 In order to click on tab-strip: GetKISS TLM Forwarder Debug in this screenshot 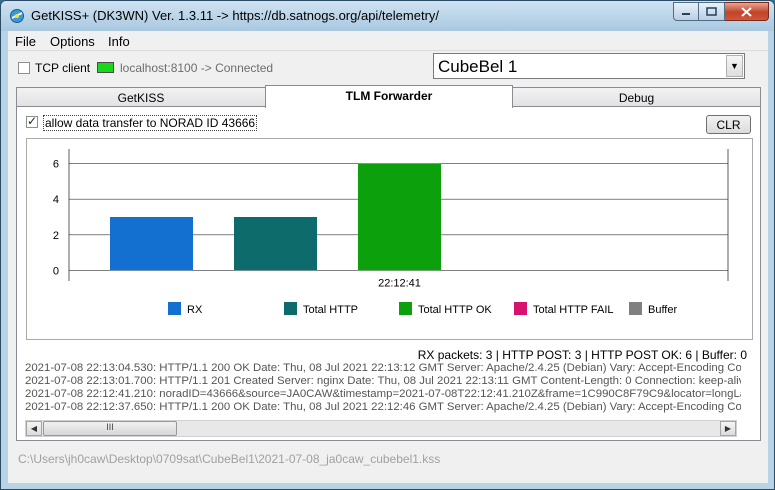, I will do `click(388, 96)`.